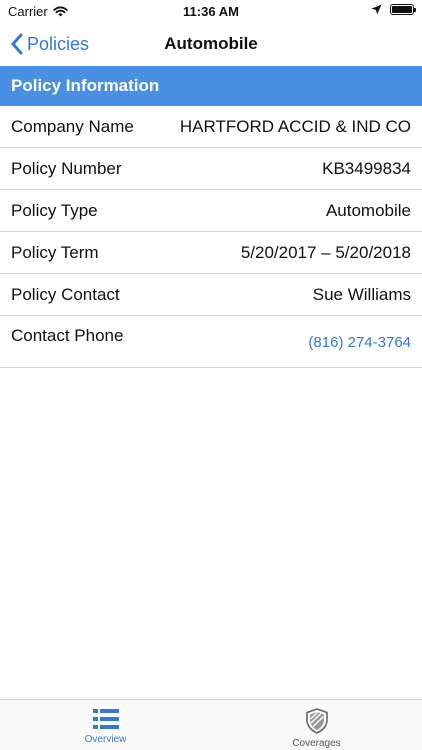  I want to click on row-label: Policy Term, so click(55, 252).